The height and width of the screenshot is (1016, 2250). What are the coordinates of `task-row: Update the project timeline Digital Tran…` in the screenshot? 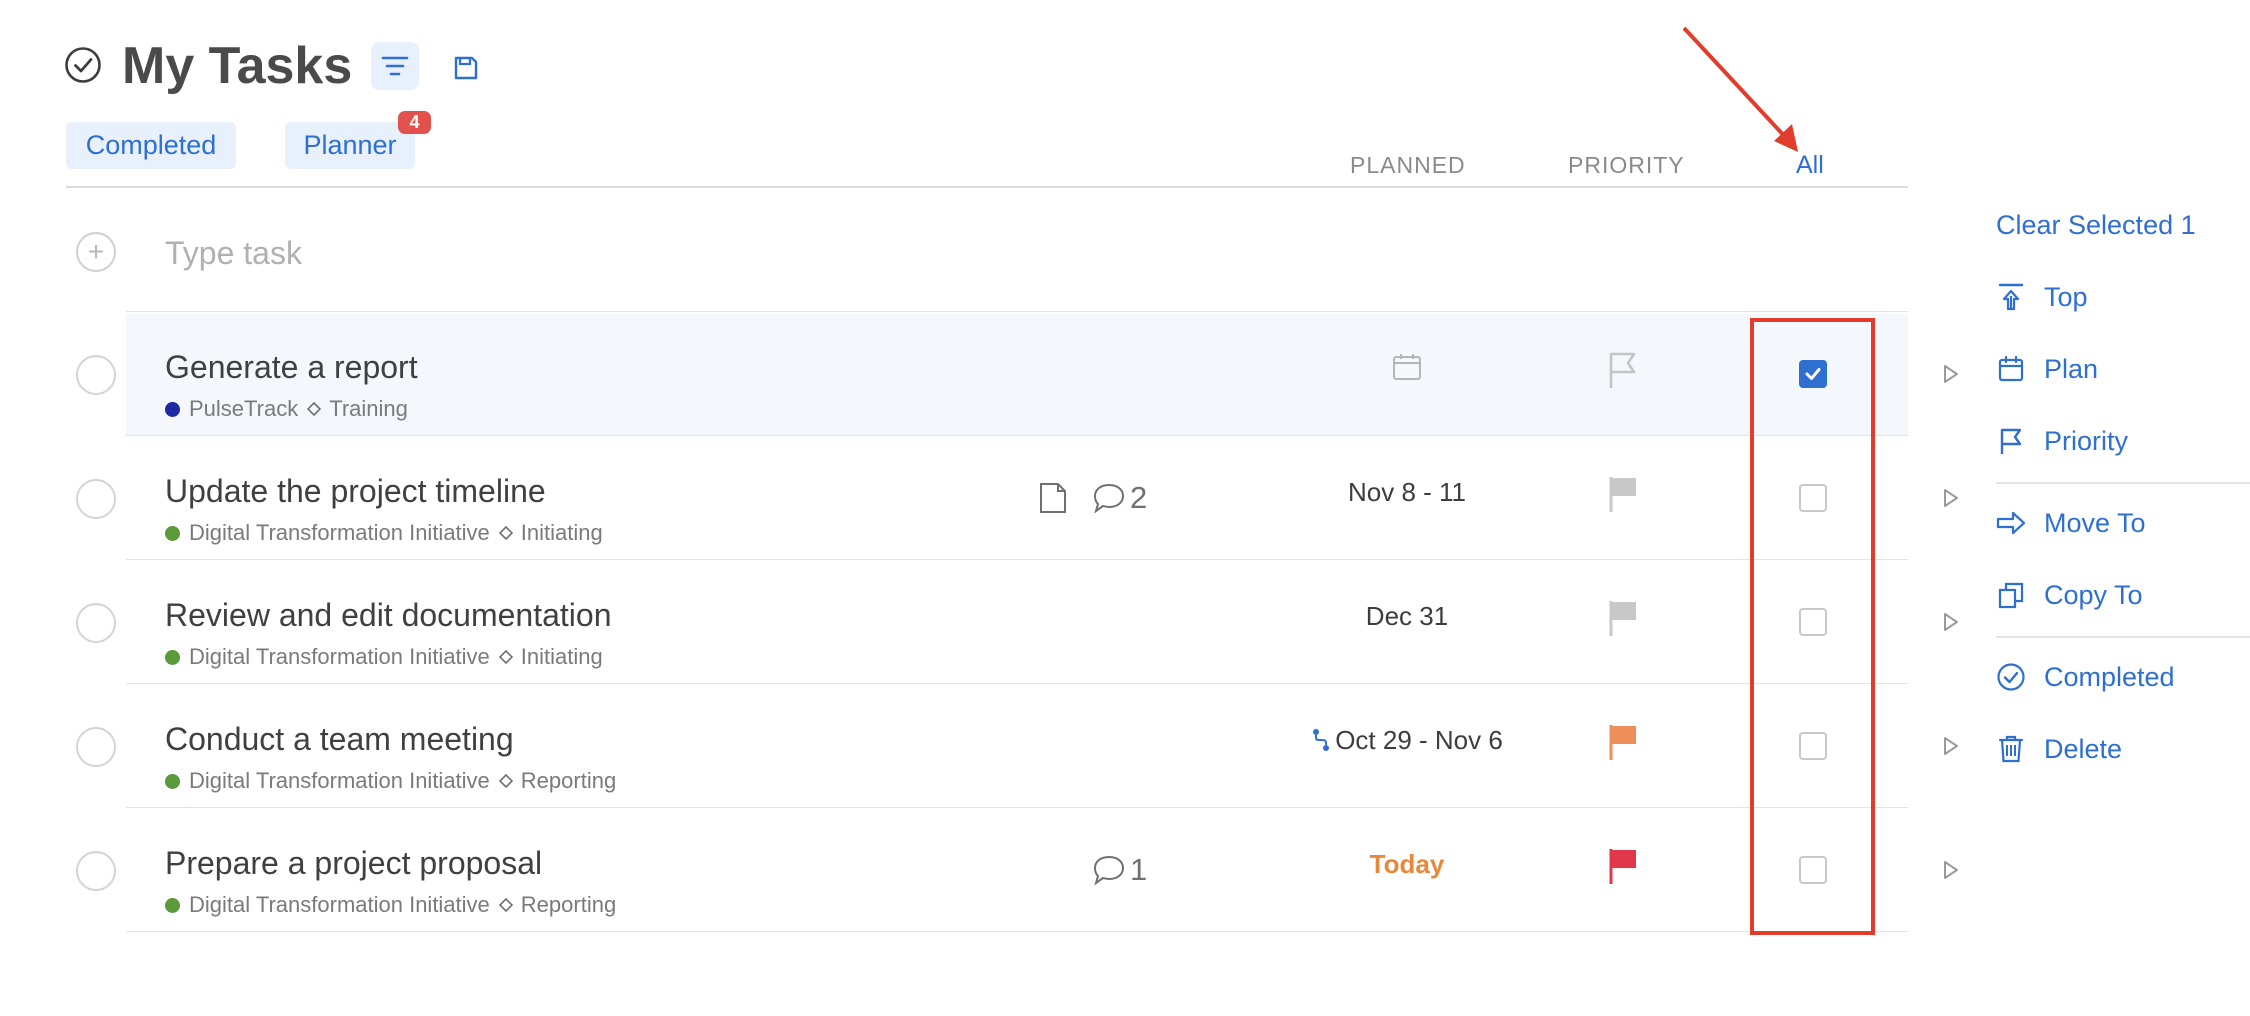 It's located at (980, 498).